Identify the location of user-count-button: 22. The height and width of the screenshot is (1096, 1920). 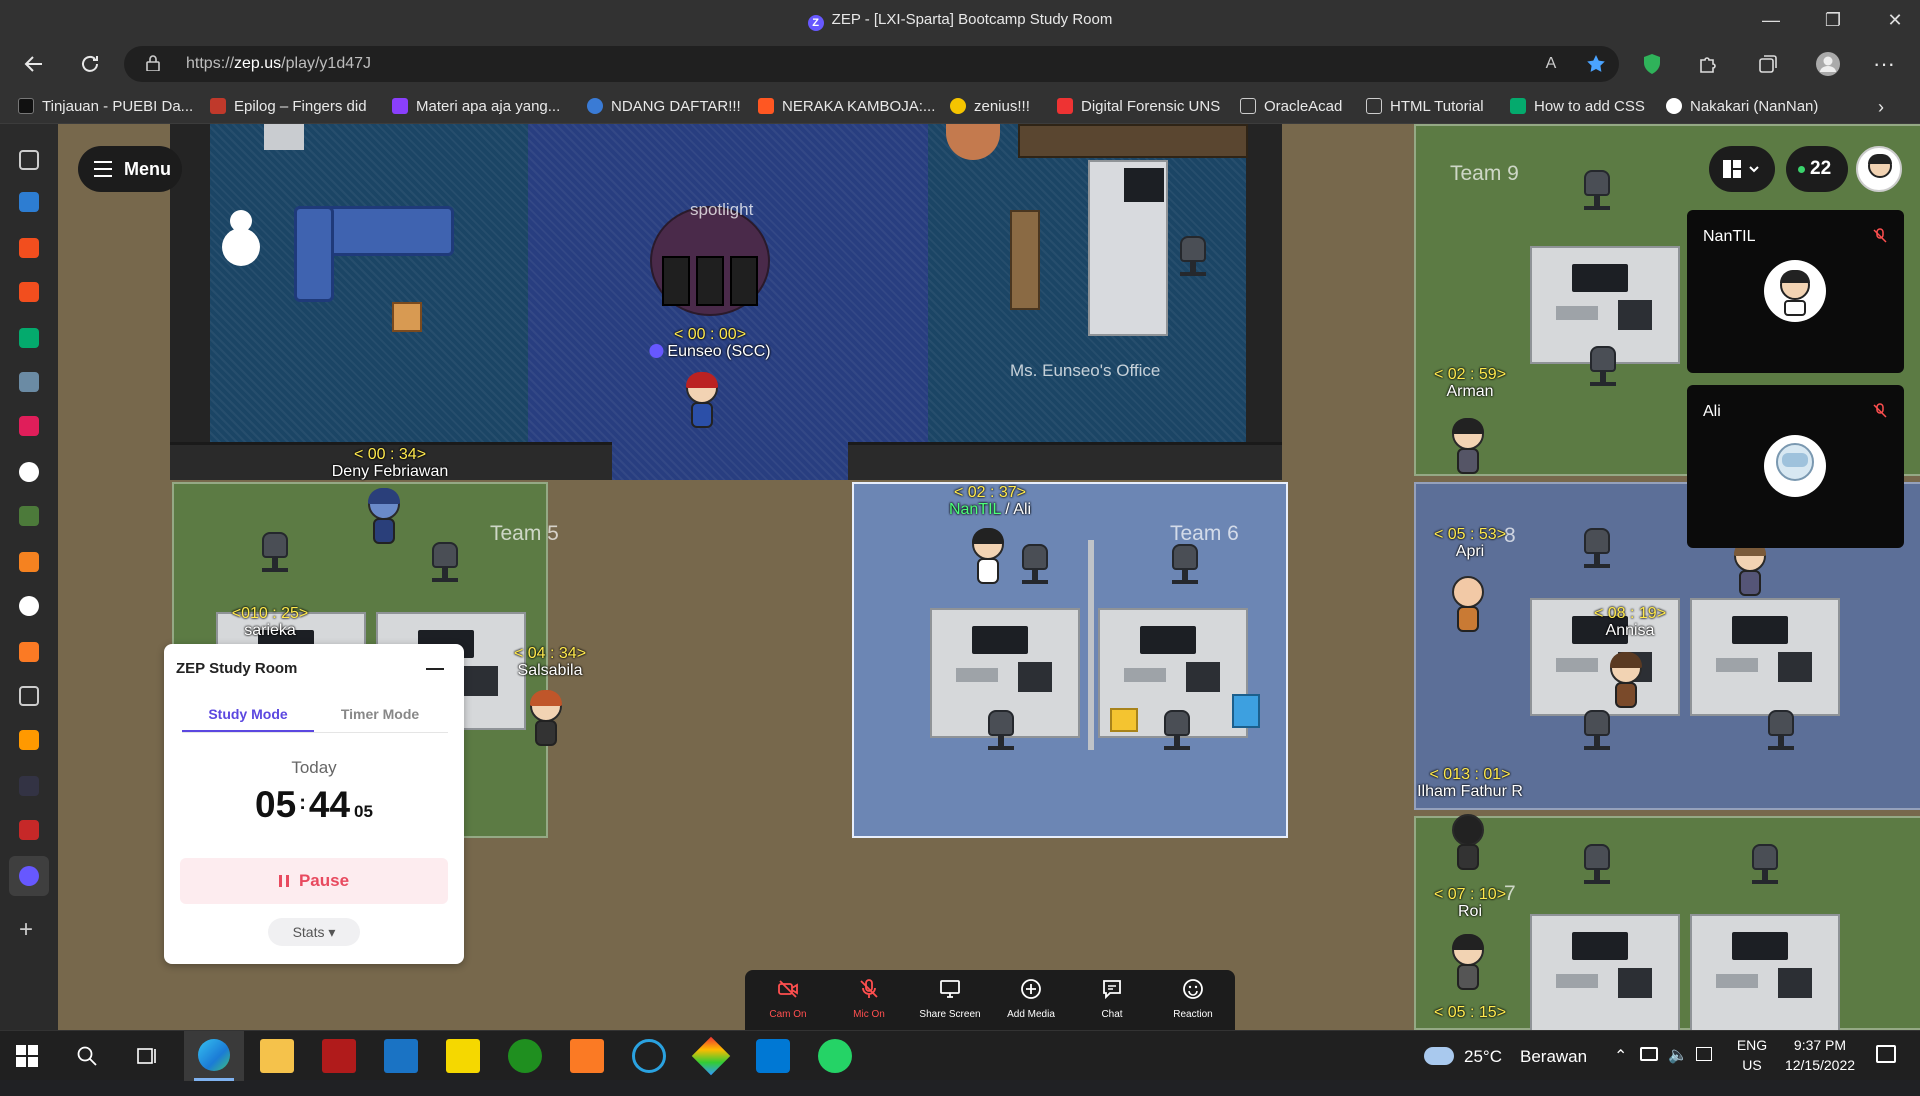
(1817, 169).